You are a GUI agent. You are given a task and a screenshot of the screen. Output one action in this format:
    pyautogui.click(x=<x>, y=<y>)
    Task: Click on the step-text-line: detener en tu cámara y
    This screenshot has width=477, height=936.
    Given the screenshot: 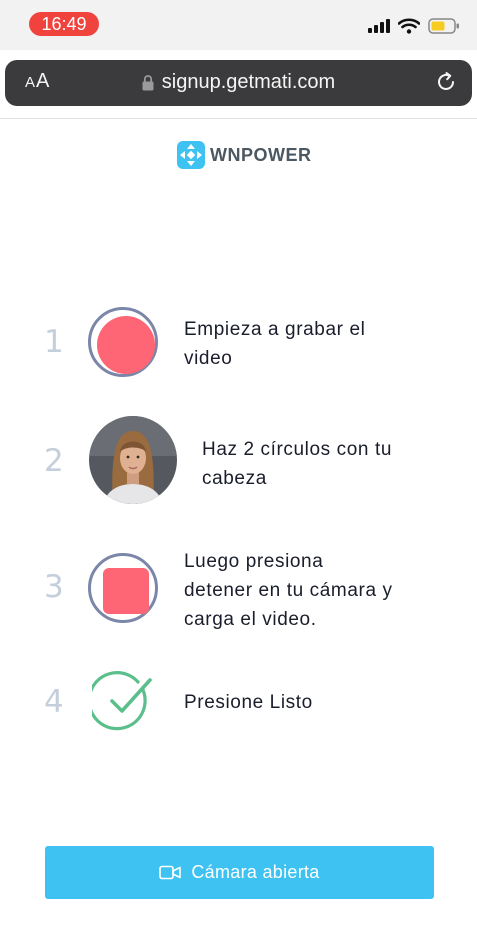 What is the action you would take?
    pyautogui.click(x=288, y=590)
    